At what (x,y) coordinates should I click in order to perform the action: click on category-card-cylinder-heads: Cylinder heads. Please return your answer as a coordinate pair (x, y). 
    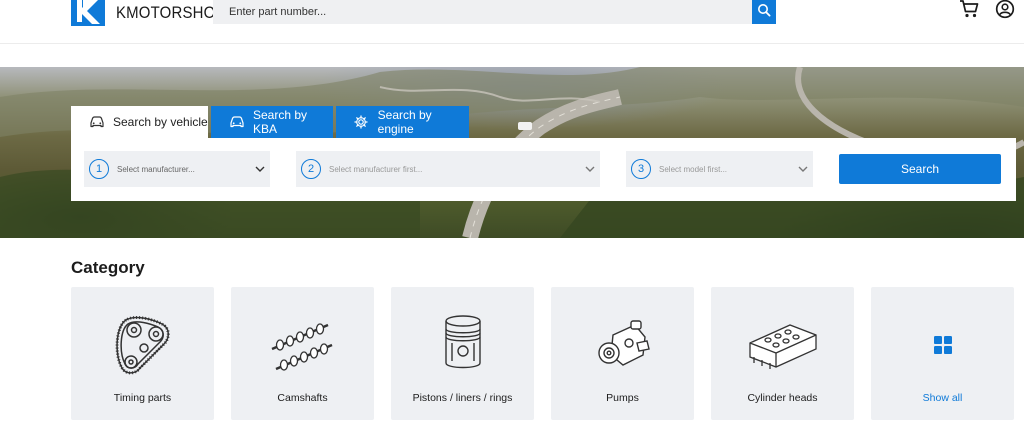
    Looking at the image, I should click on (782, 353).